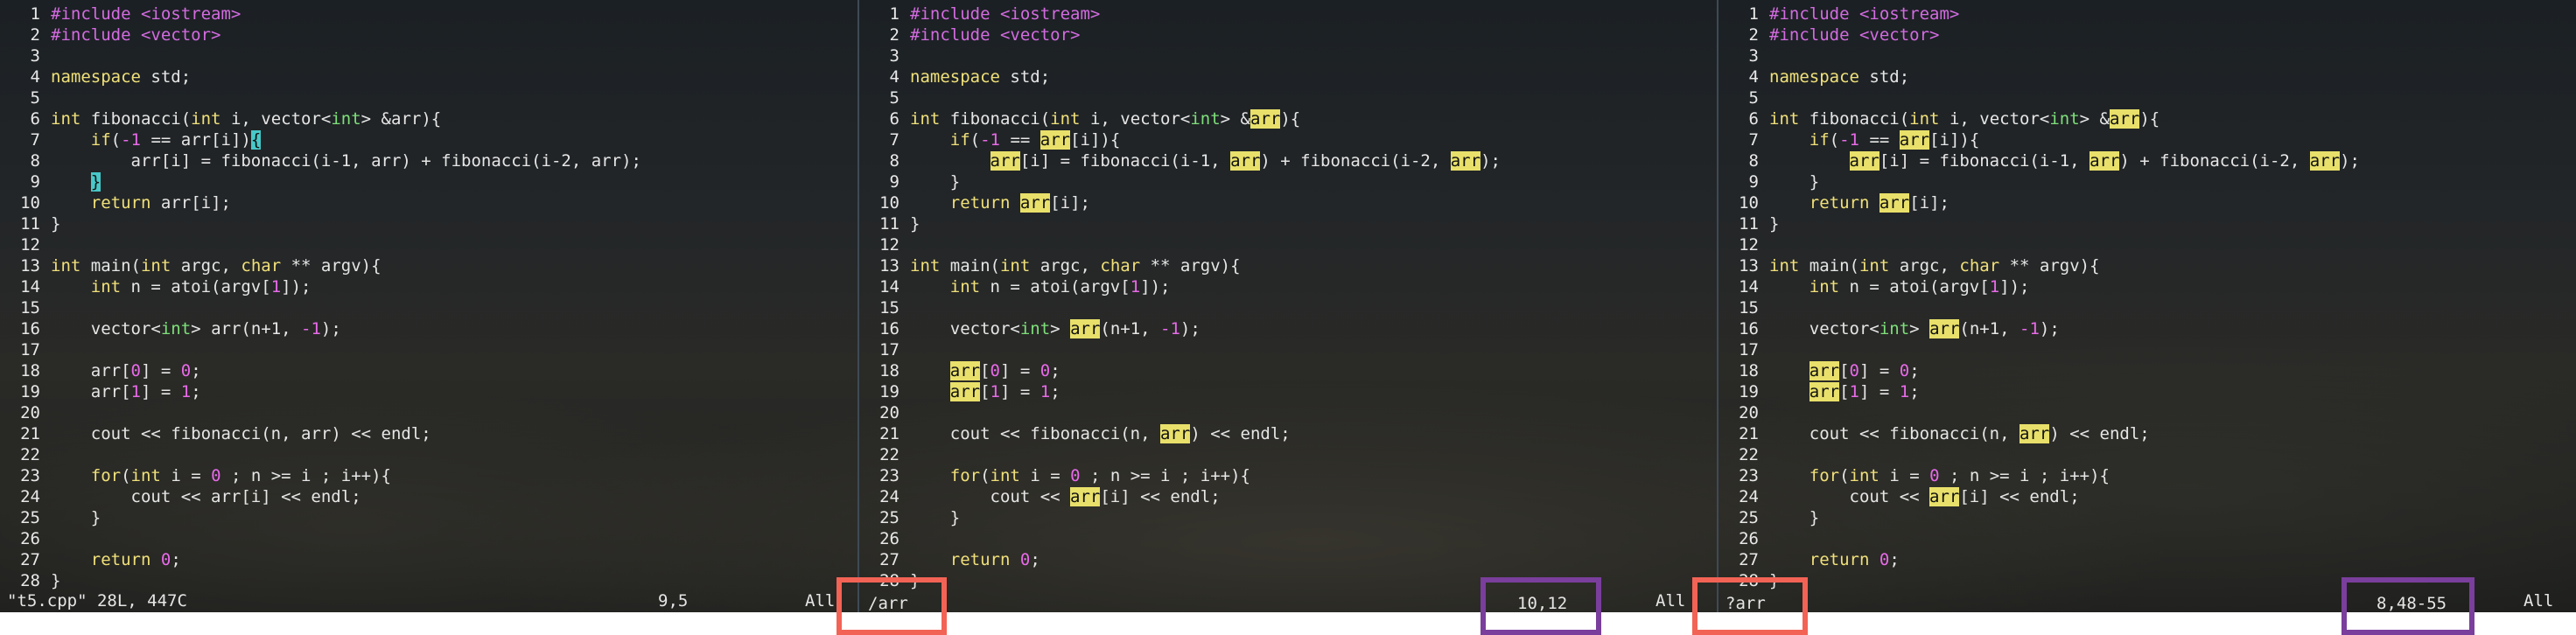  What do you see at coordinates (889, 475) in the screenshot?
I see `line-number: 23` at bounding box center [889, 475].